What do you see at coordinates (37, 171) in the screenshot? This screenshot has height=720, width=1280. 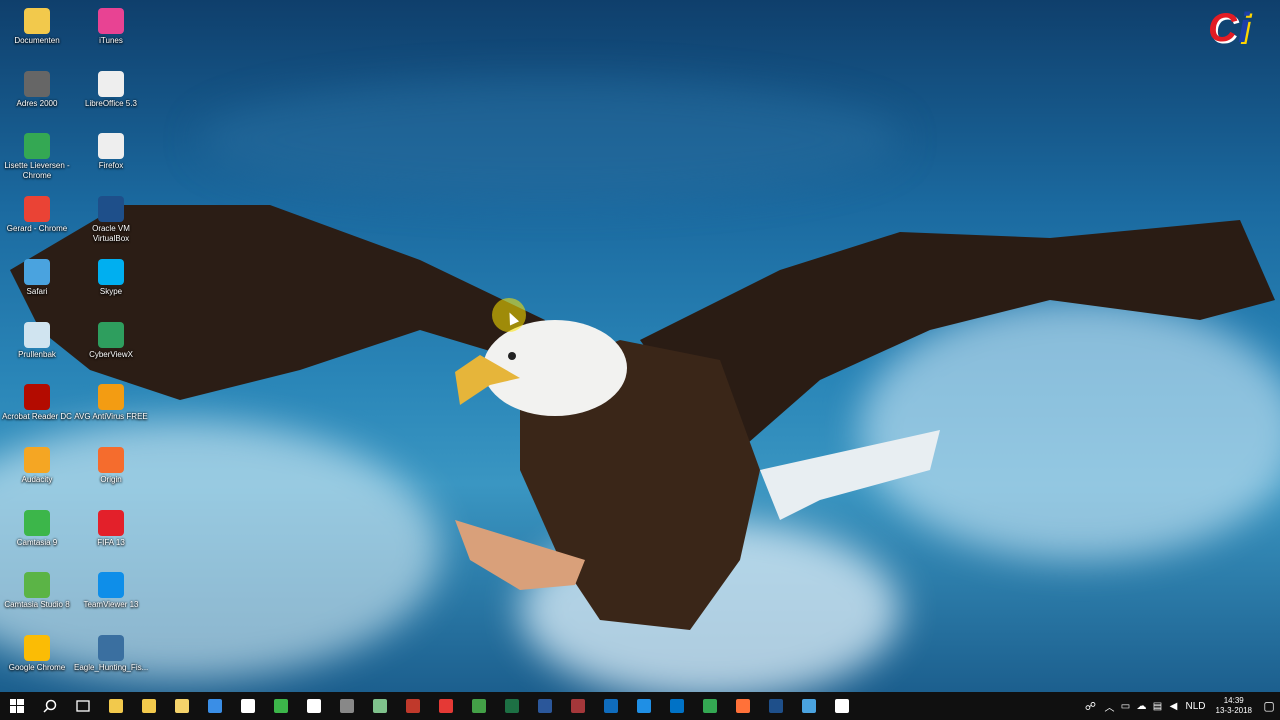 I see `desktop-icon-label: Lisette Lieversen - Chrome` at bounding box center [37, 171].